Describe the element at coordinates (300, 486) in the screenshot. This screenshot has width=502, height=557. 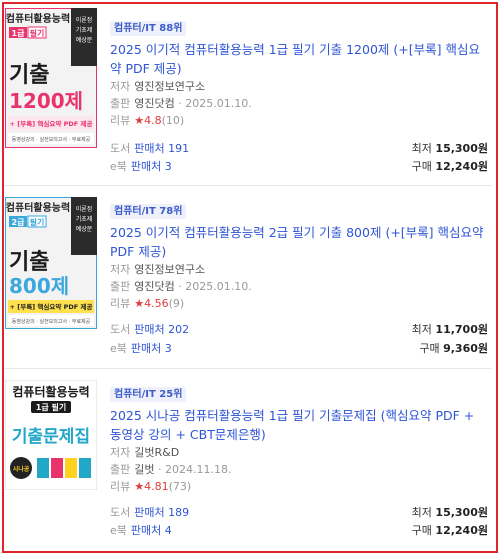
I see `review-line: 리뷰 ★4.81(73)` at that location.